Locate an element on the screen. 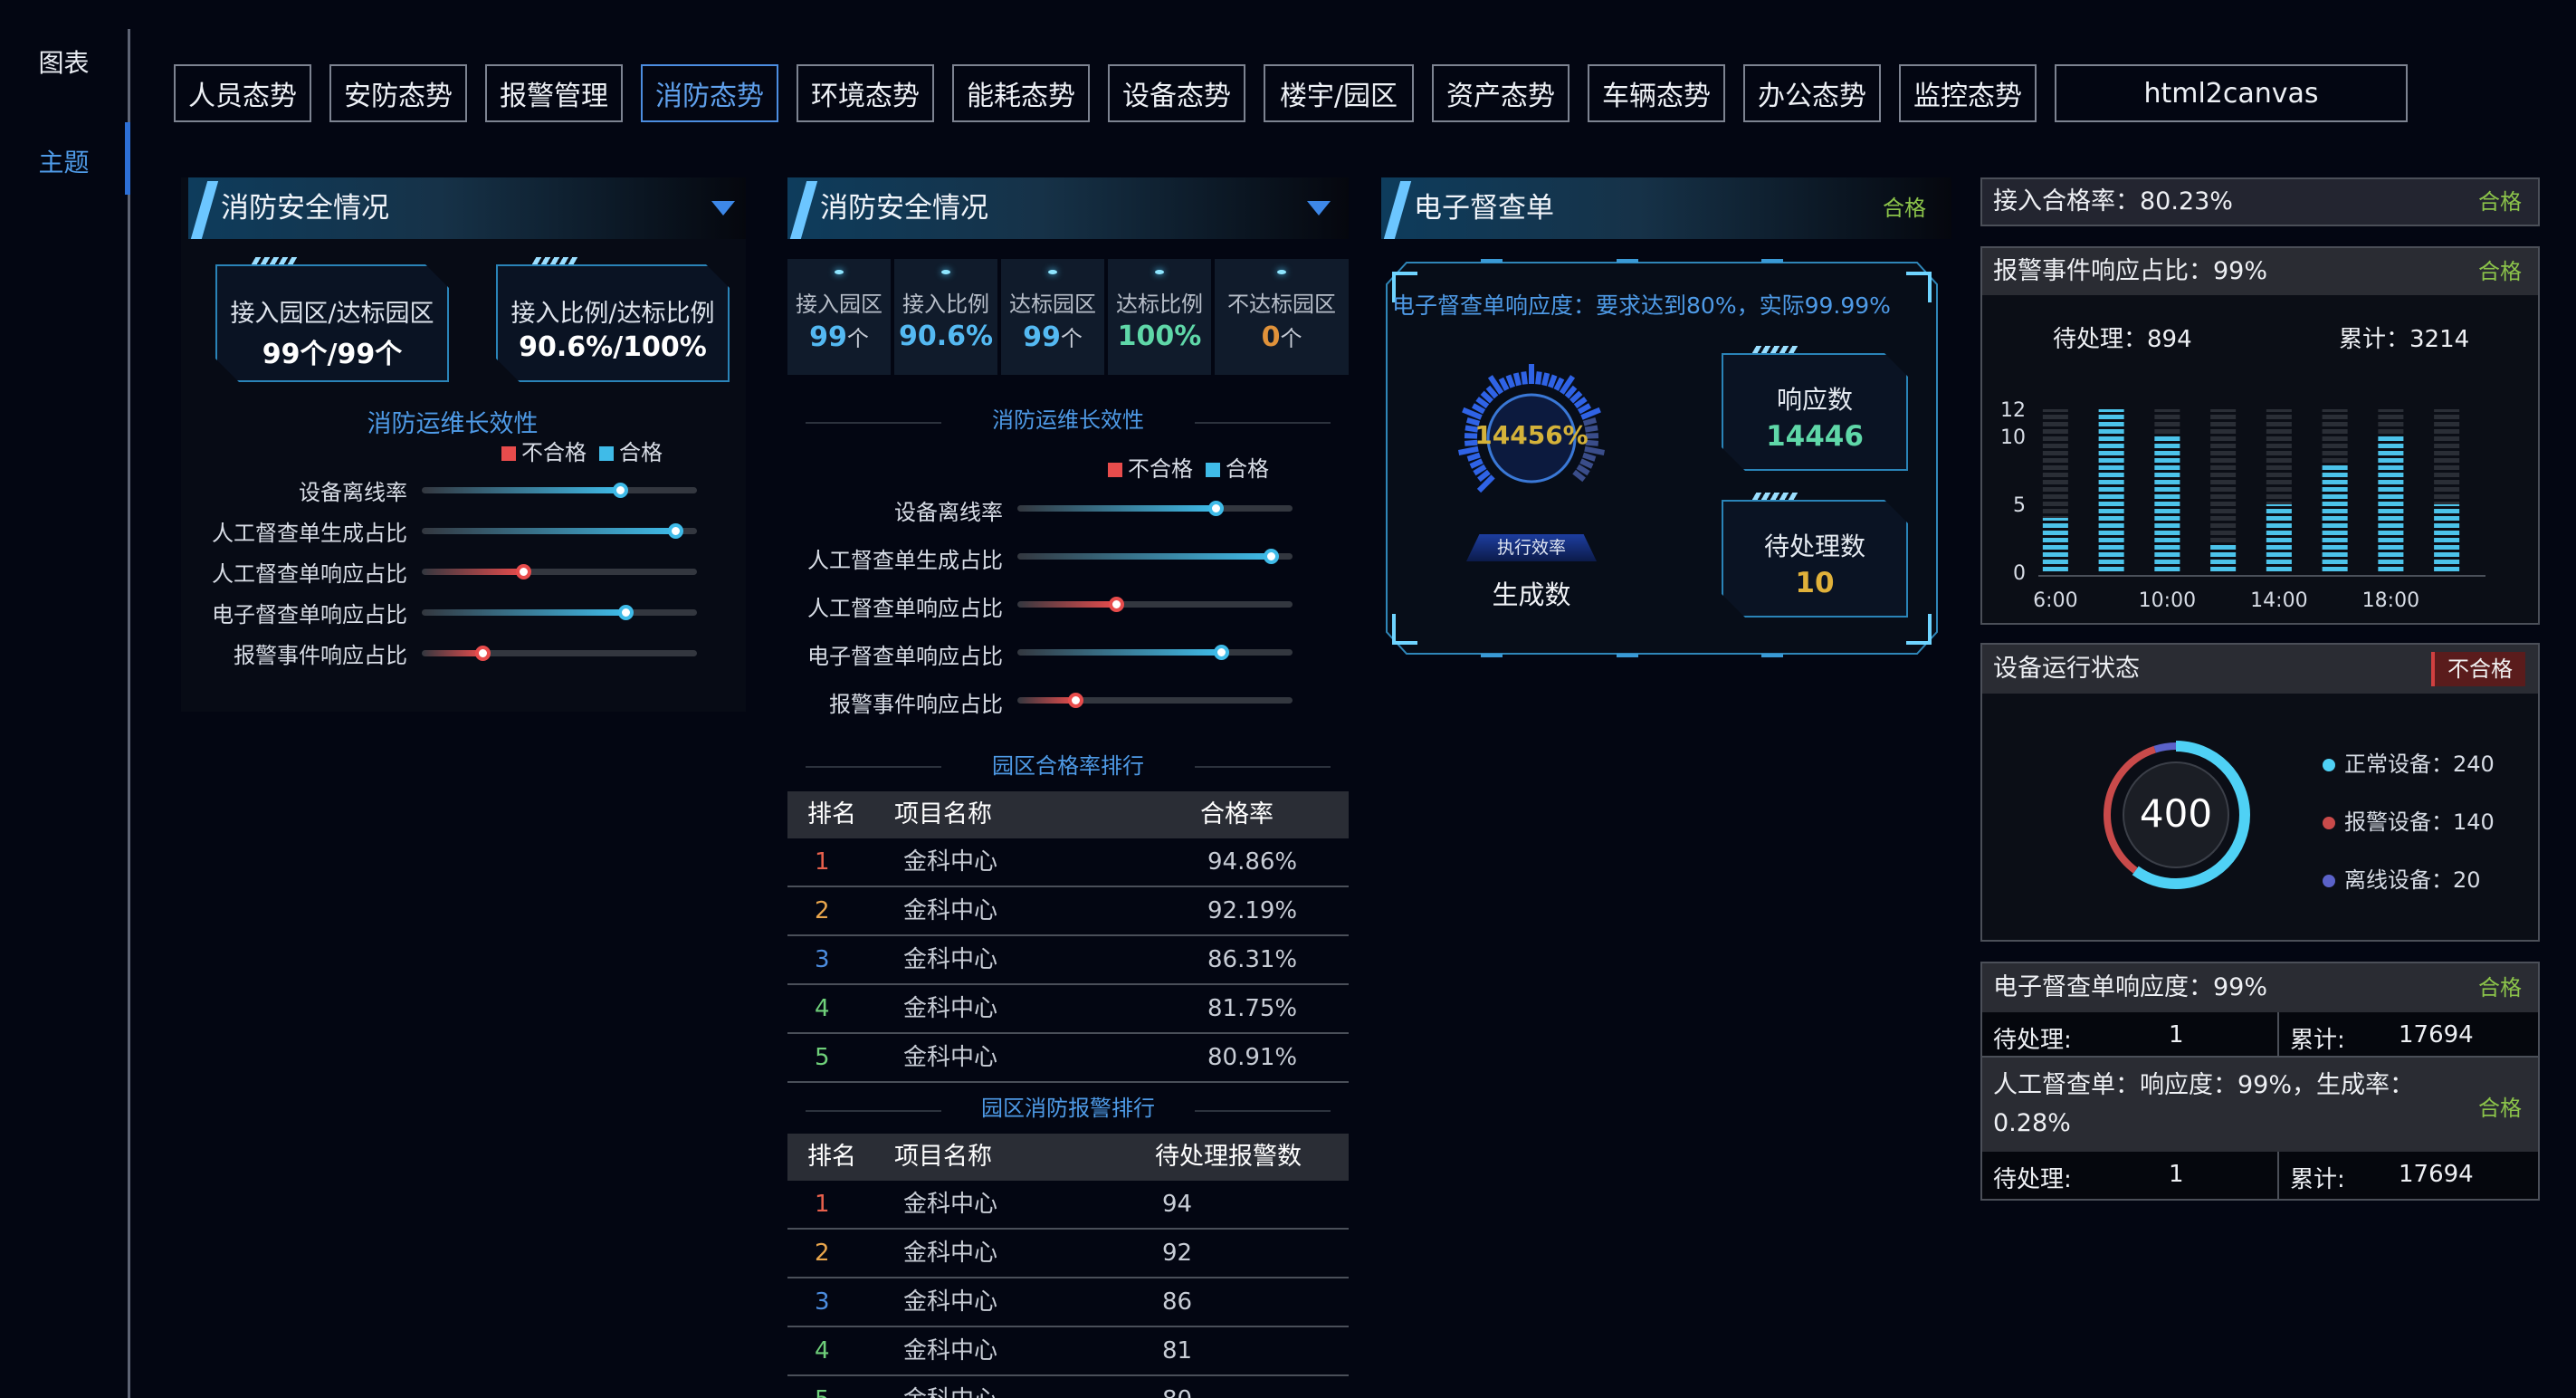  panel-header: 消防安全情况 is located at coordinates (467, 208).